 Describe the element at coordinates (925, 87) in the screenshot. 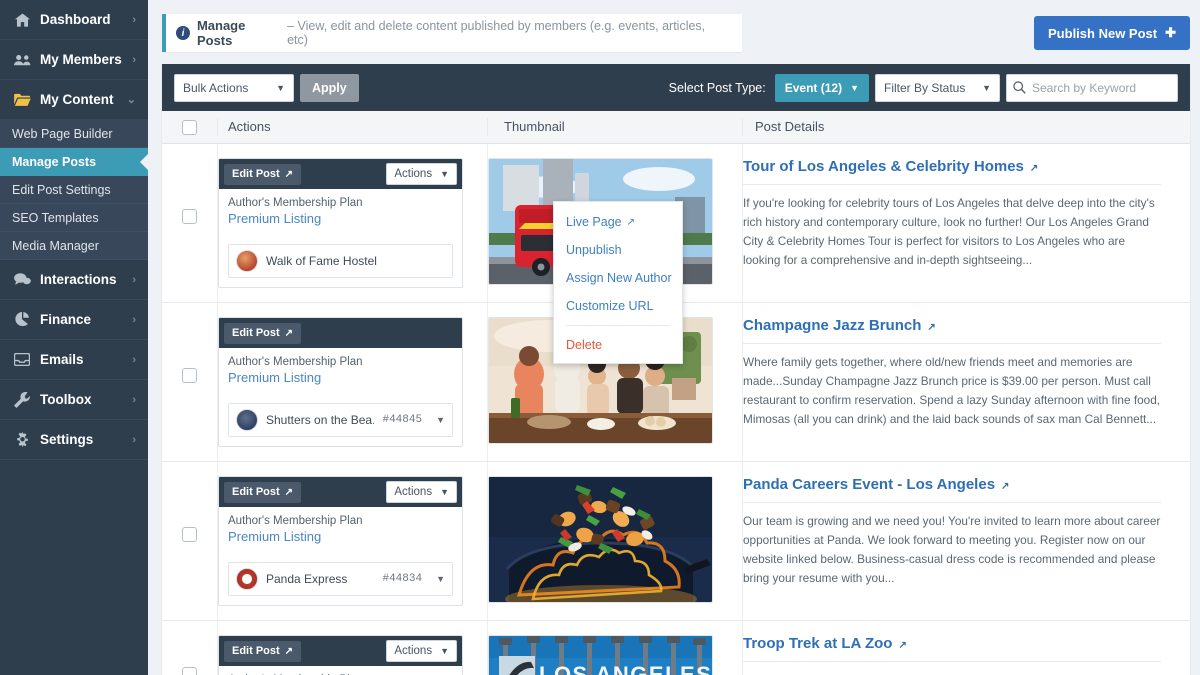

I see `filter-by-status-label: Filter By Status` at that location.